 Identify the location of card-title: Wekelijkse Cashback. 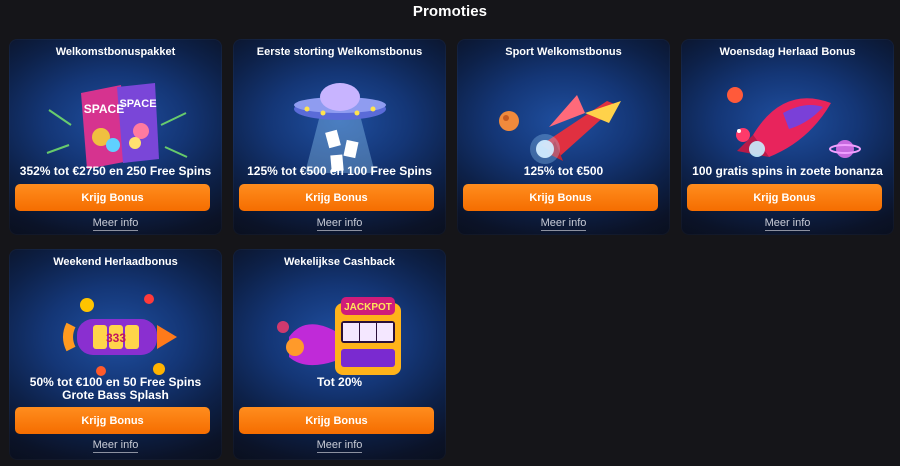
(339, 262).